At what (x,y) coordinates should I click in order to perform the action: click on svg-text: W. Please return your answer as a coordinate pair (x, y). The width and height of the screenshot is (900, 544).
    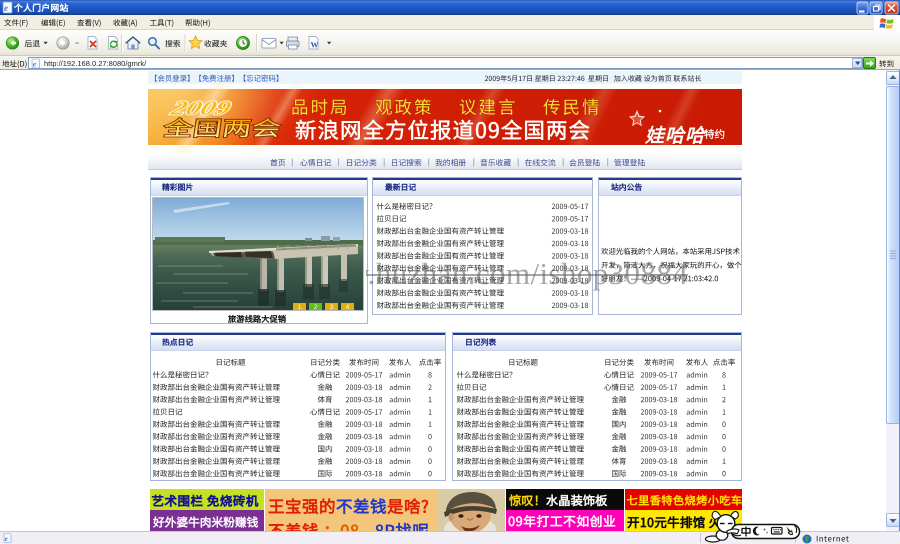
    Looking at the image, I should click on (315, 45).